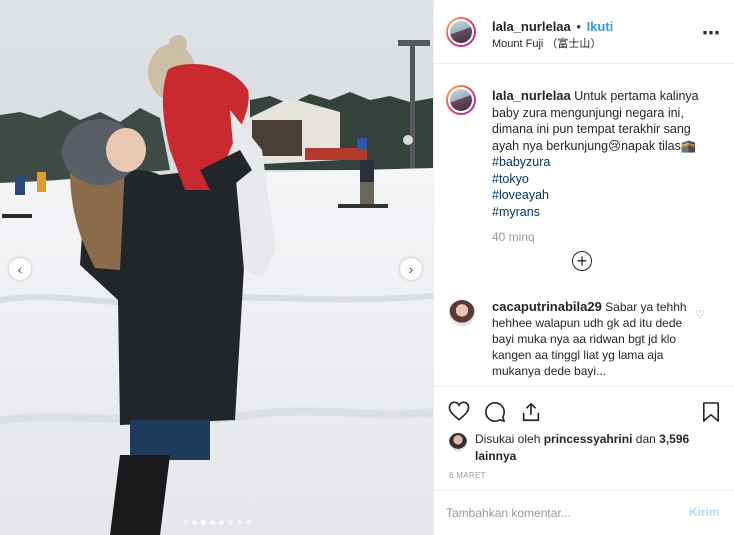  What do you see at coordinates (645, 439) in the screenshot?
I see `likes-middle: dan` at bounding box center [645, 439].